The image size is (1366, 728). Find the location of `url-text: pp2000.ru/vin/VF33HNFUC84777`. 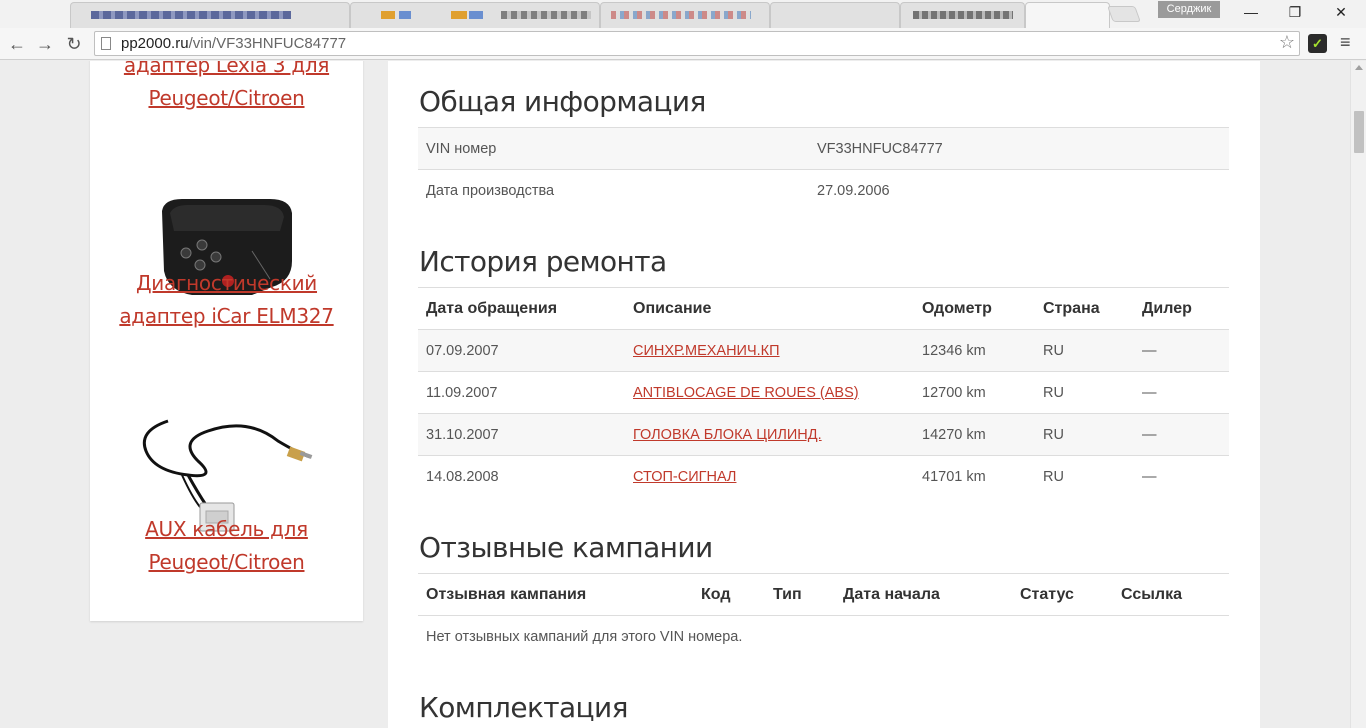

url-text: pp2000.ru/vin/VF33HNFUC84777 is located at coordinates (233, 43).